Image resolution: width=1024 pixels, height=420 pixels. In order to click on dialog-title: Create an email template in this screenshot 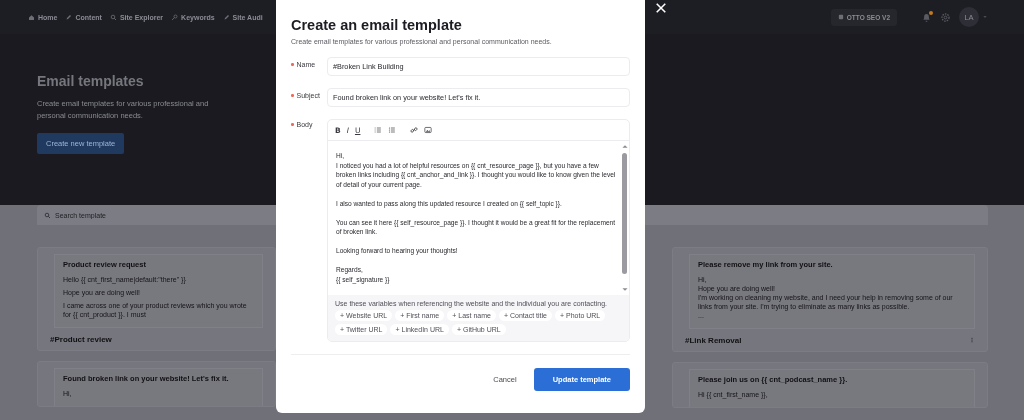, I will do `click(377, 25)`.